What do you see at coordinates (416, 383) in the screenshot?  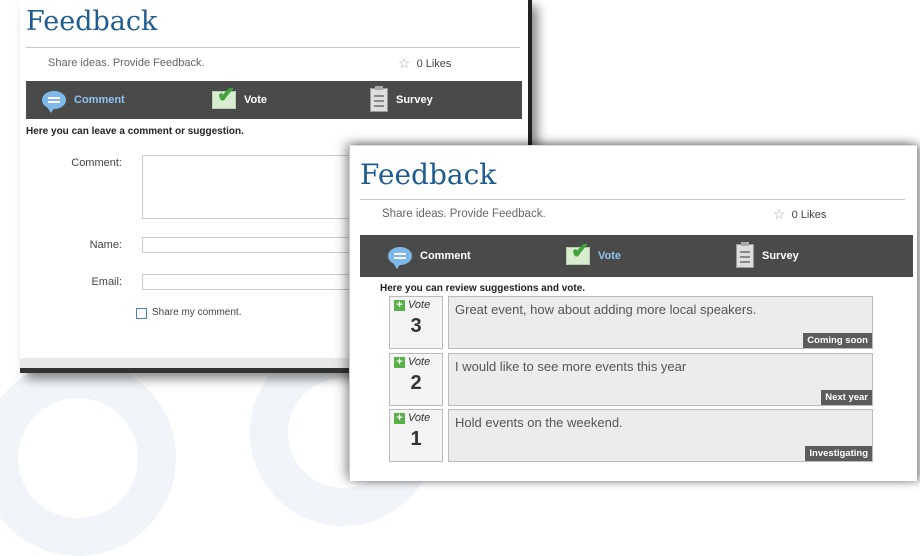 I see `vote-count: 2` at bounding box center [416, 383].